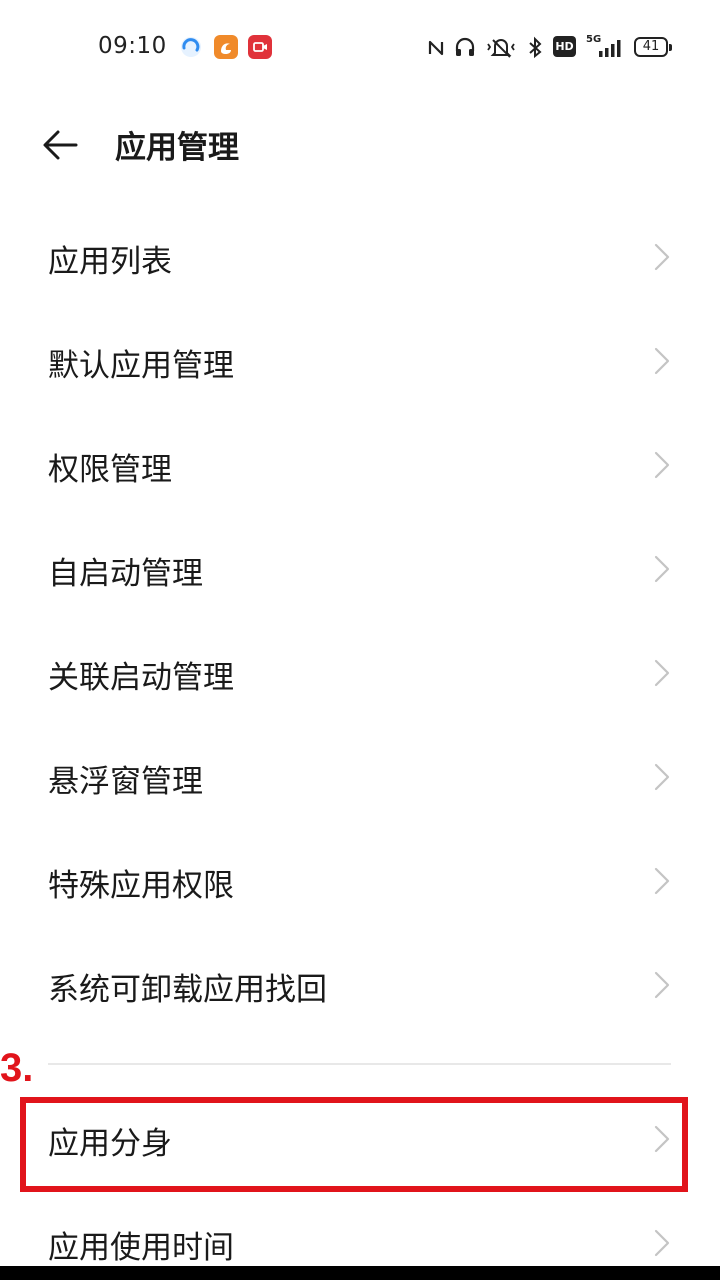  Describe the element at coordinates (360, 882) in the screenshot. I see `menu-item-special-access: 特殊应用权限` at that location.